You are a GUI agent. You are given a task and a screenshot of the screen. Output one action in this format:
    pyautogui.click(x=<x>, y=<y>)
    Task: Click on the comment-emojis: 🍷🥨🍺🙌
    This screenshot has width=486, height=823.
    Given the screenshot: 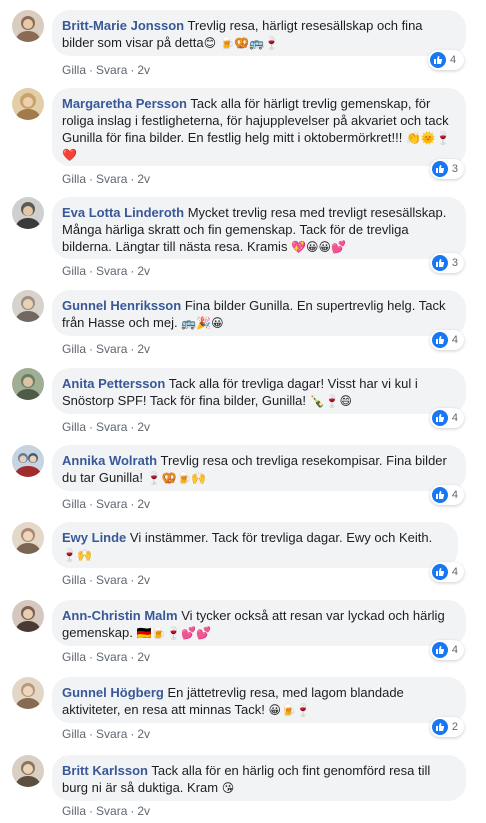 What is the action you would take?
    pyautogui.click(x=176, y=478)
    